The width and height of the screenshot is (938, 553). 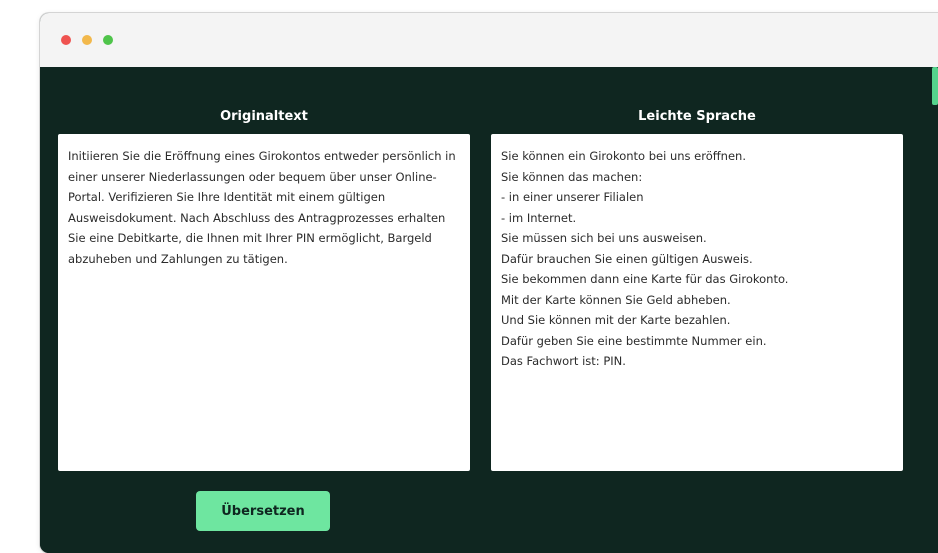 What do you see at coordinates (108, 40) in the screenshot?
I see `maximize-window-icon` at bounding box center [108, 40].